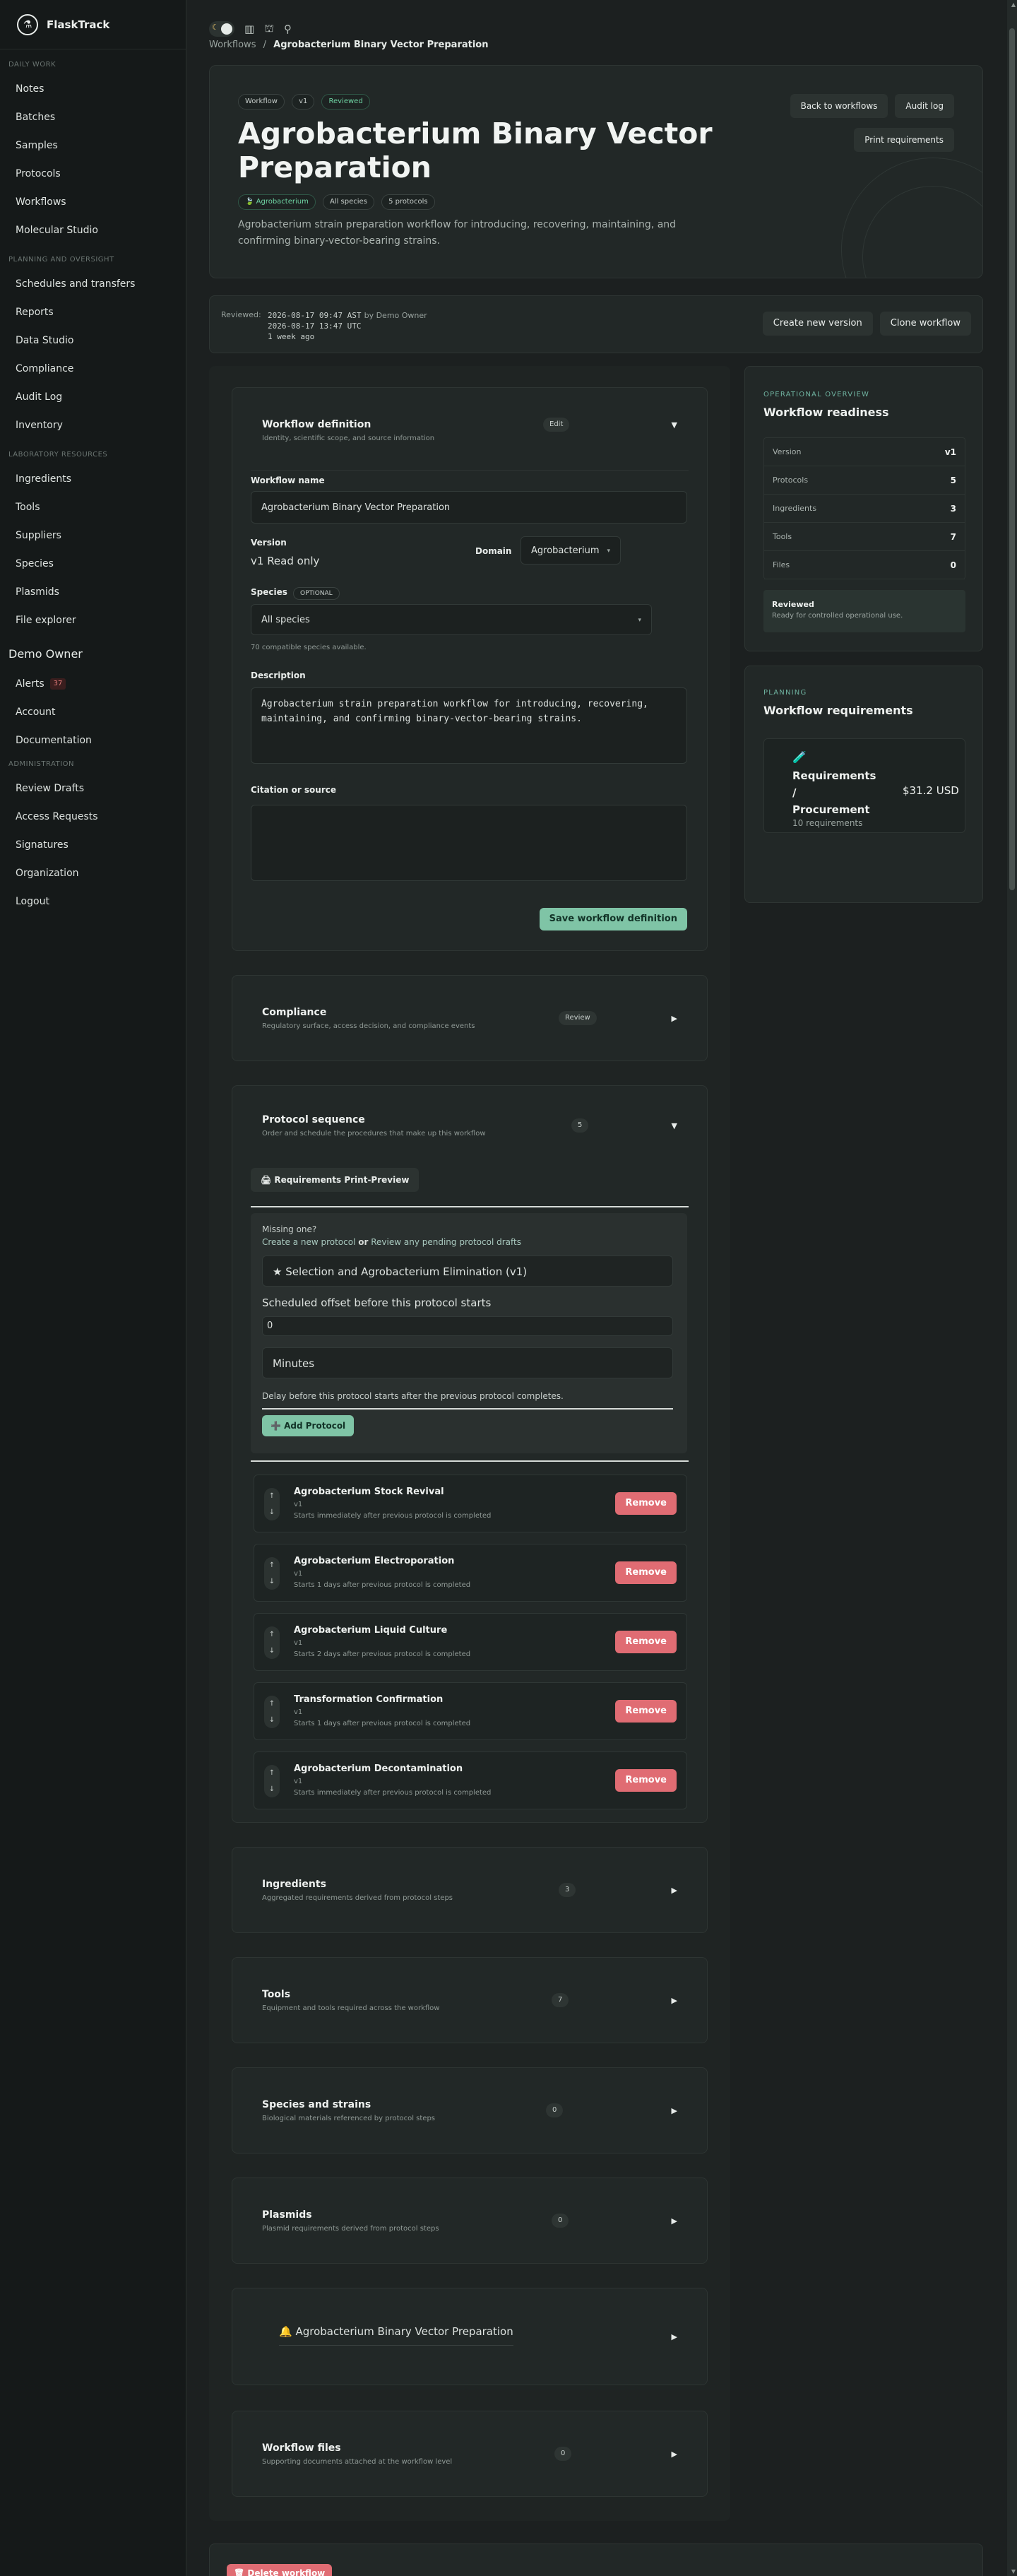 This screenshot has width=1017, height=2576. Describe the element at coordinates (904, 140) in the screenshot. I see `print-requirements-button: Print requirements` at that location.